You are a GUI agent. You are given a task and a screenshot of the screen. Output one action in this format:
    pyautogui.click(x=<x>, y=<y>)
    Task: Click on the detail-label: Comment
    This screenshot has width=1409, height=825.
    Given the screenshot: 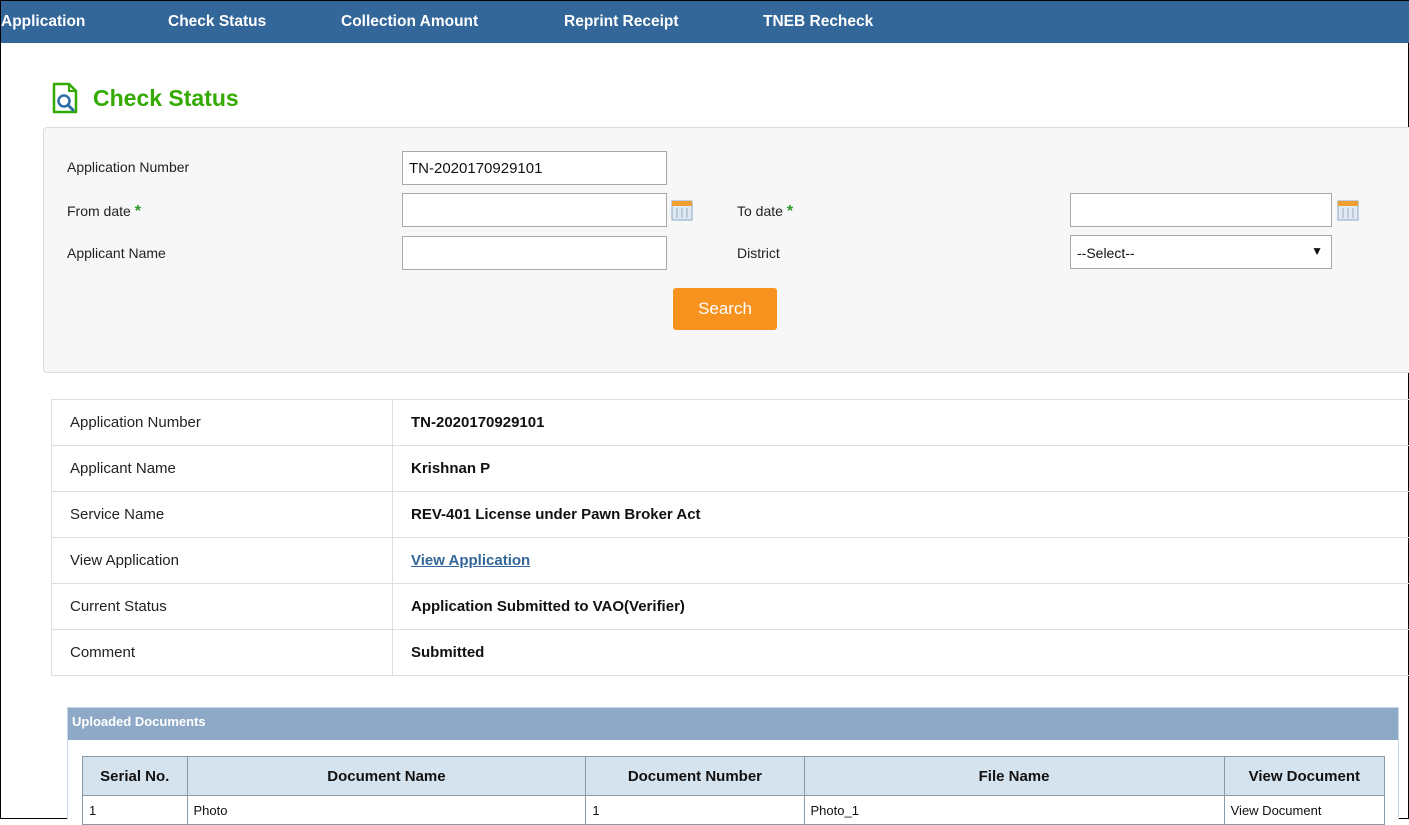 What is the action you would take?
    pyautogui.click(x=222, y=653)
    